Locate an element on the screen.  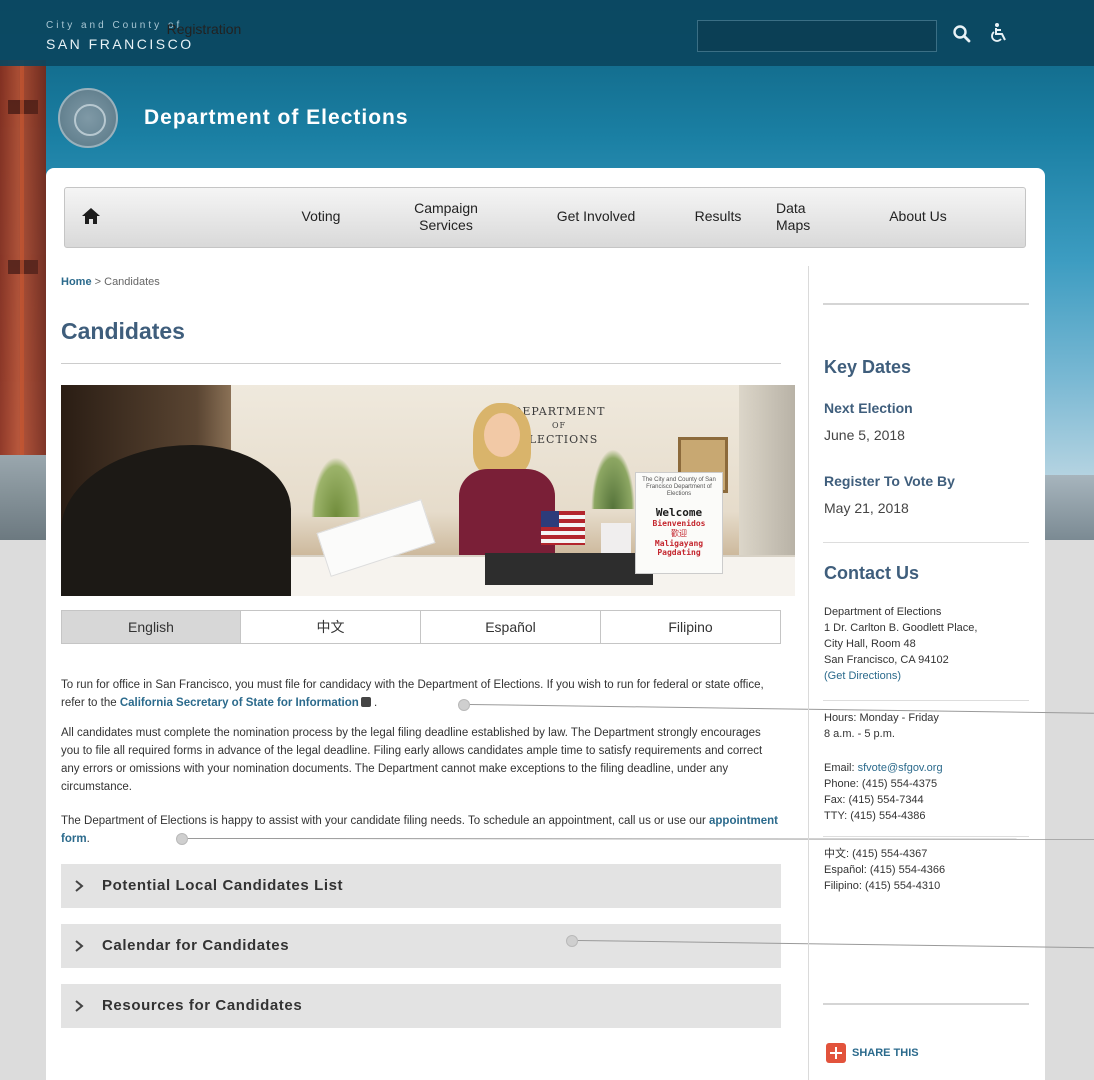
nav-voting: Voting is located at coordinates (321, 216).